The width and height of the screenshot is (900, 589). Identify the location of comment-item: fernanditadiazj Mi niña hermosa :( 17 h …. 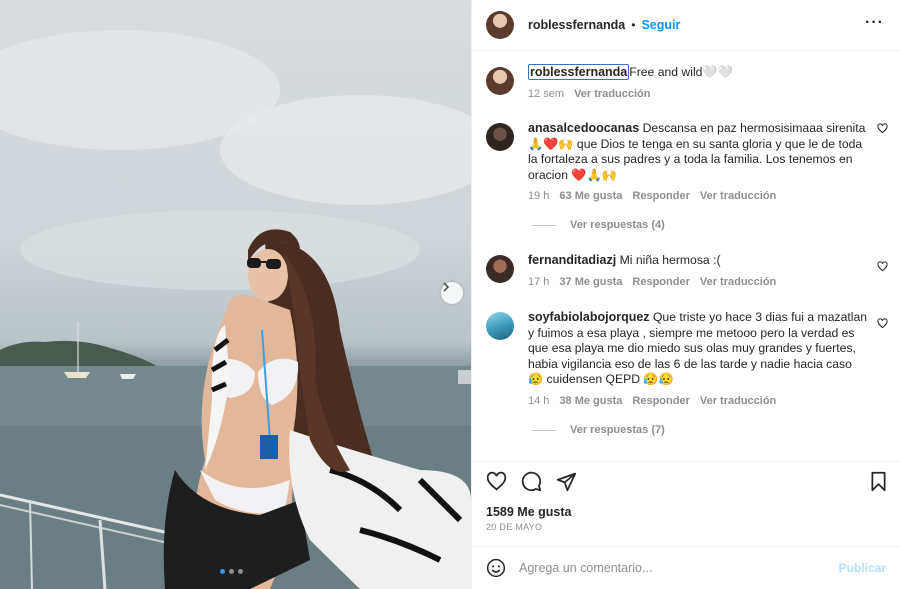
(687, 271).